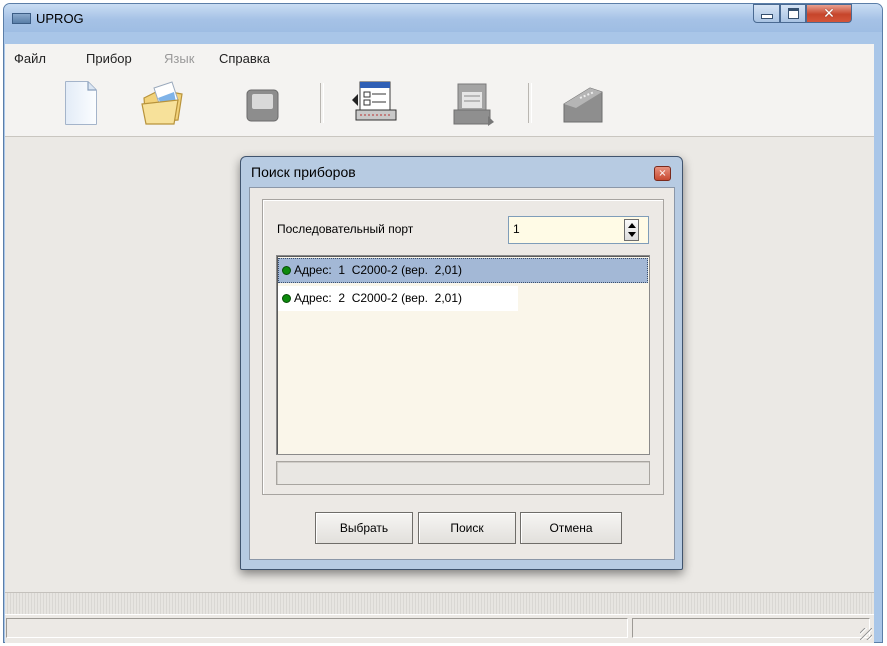  What do you see at coordinates (244, 58) in the screenshot?
I see `menu-help: Справка` at bounding box center [244, 58].